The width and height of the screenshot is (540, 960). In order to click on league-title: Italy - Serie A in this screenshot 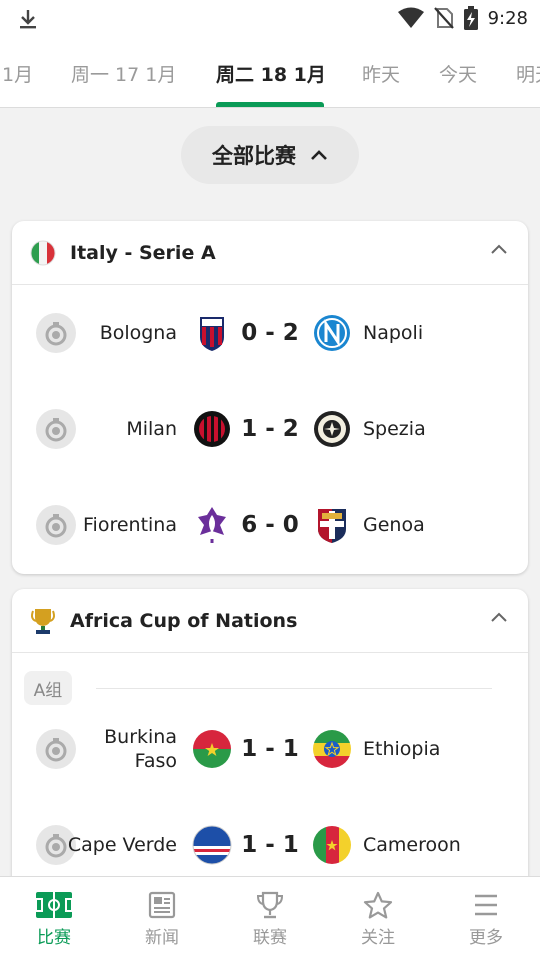, I will do `click(143, 252)`.